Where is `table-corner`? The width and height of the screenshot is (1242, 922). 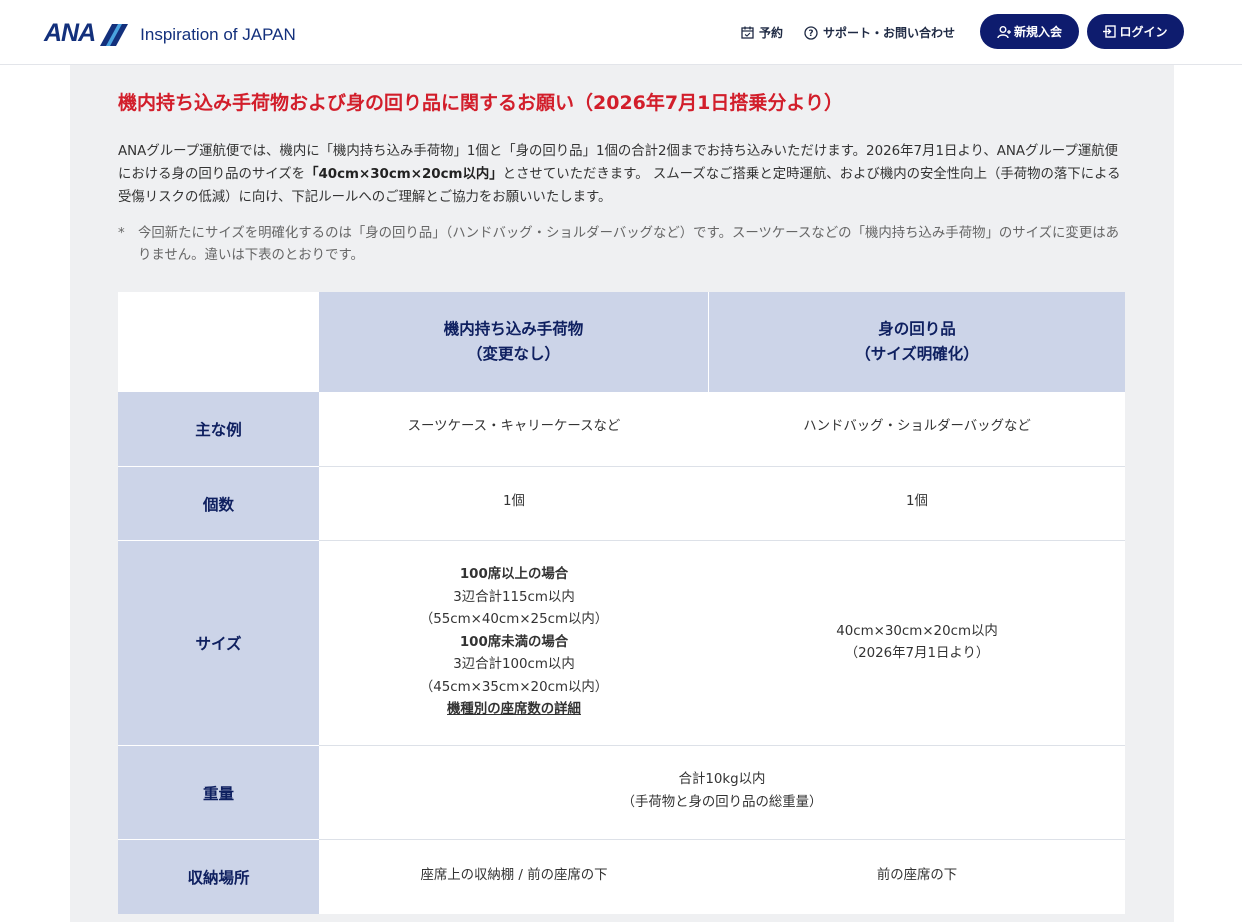 table-corner is located at coordinates (218, 342).